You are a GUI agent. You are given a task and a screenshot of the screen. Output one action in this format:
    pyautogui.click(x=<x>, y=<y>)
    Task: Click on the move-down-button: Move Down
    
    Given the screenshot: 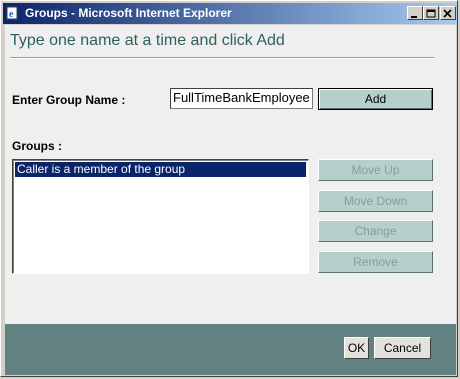 What is the action you would take?
    pyautogui.click(x=375, y=201)
    